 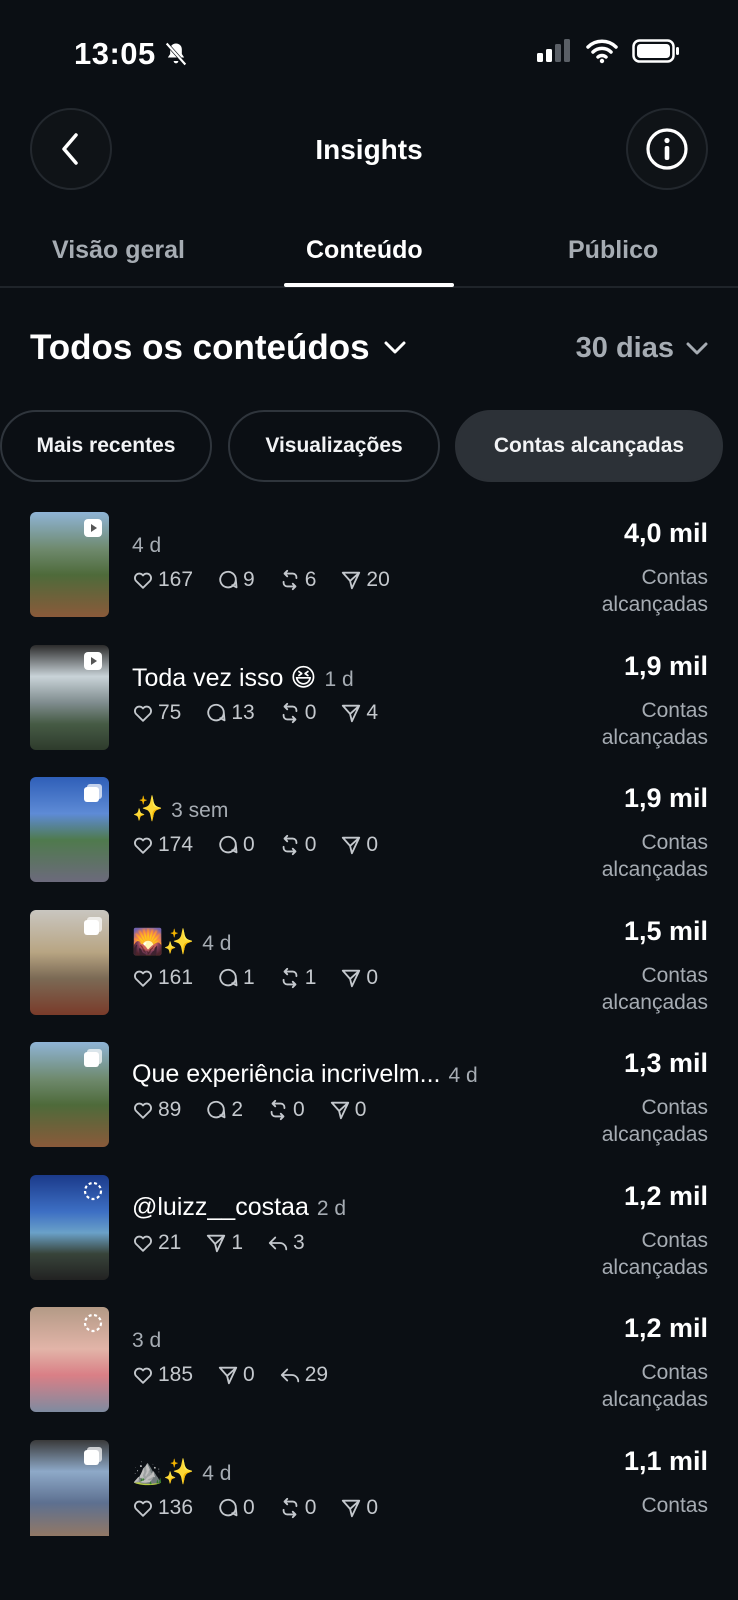 What do you see at coordinates (162, 845) in the screenshot?
I see `stat-likes: 174` at bounding box center [162, 845].